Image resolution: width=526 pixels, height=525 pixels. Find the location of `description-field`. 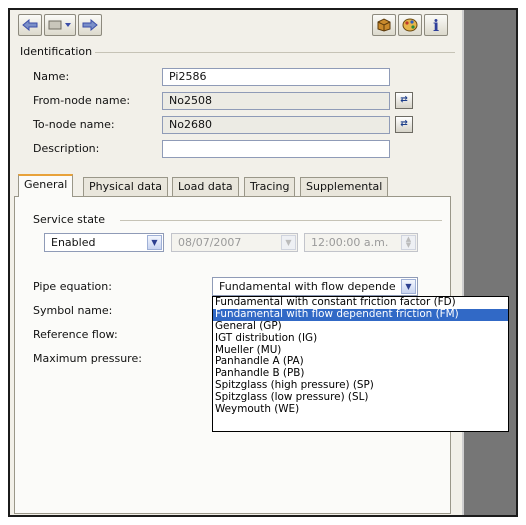

description-field is located at coordinates (276, 149).